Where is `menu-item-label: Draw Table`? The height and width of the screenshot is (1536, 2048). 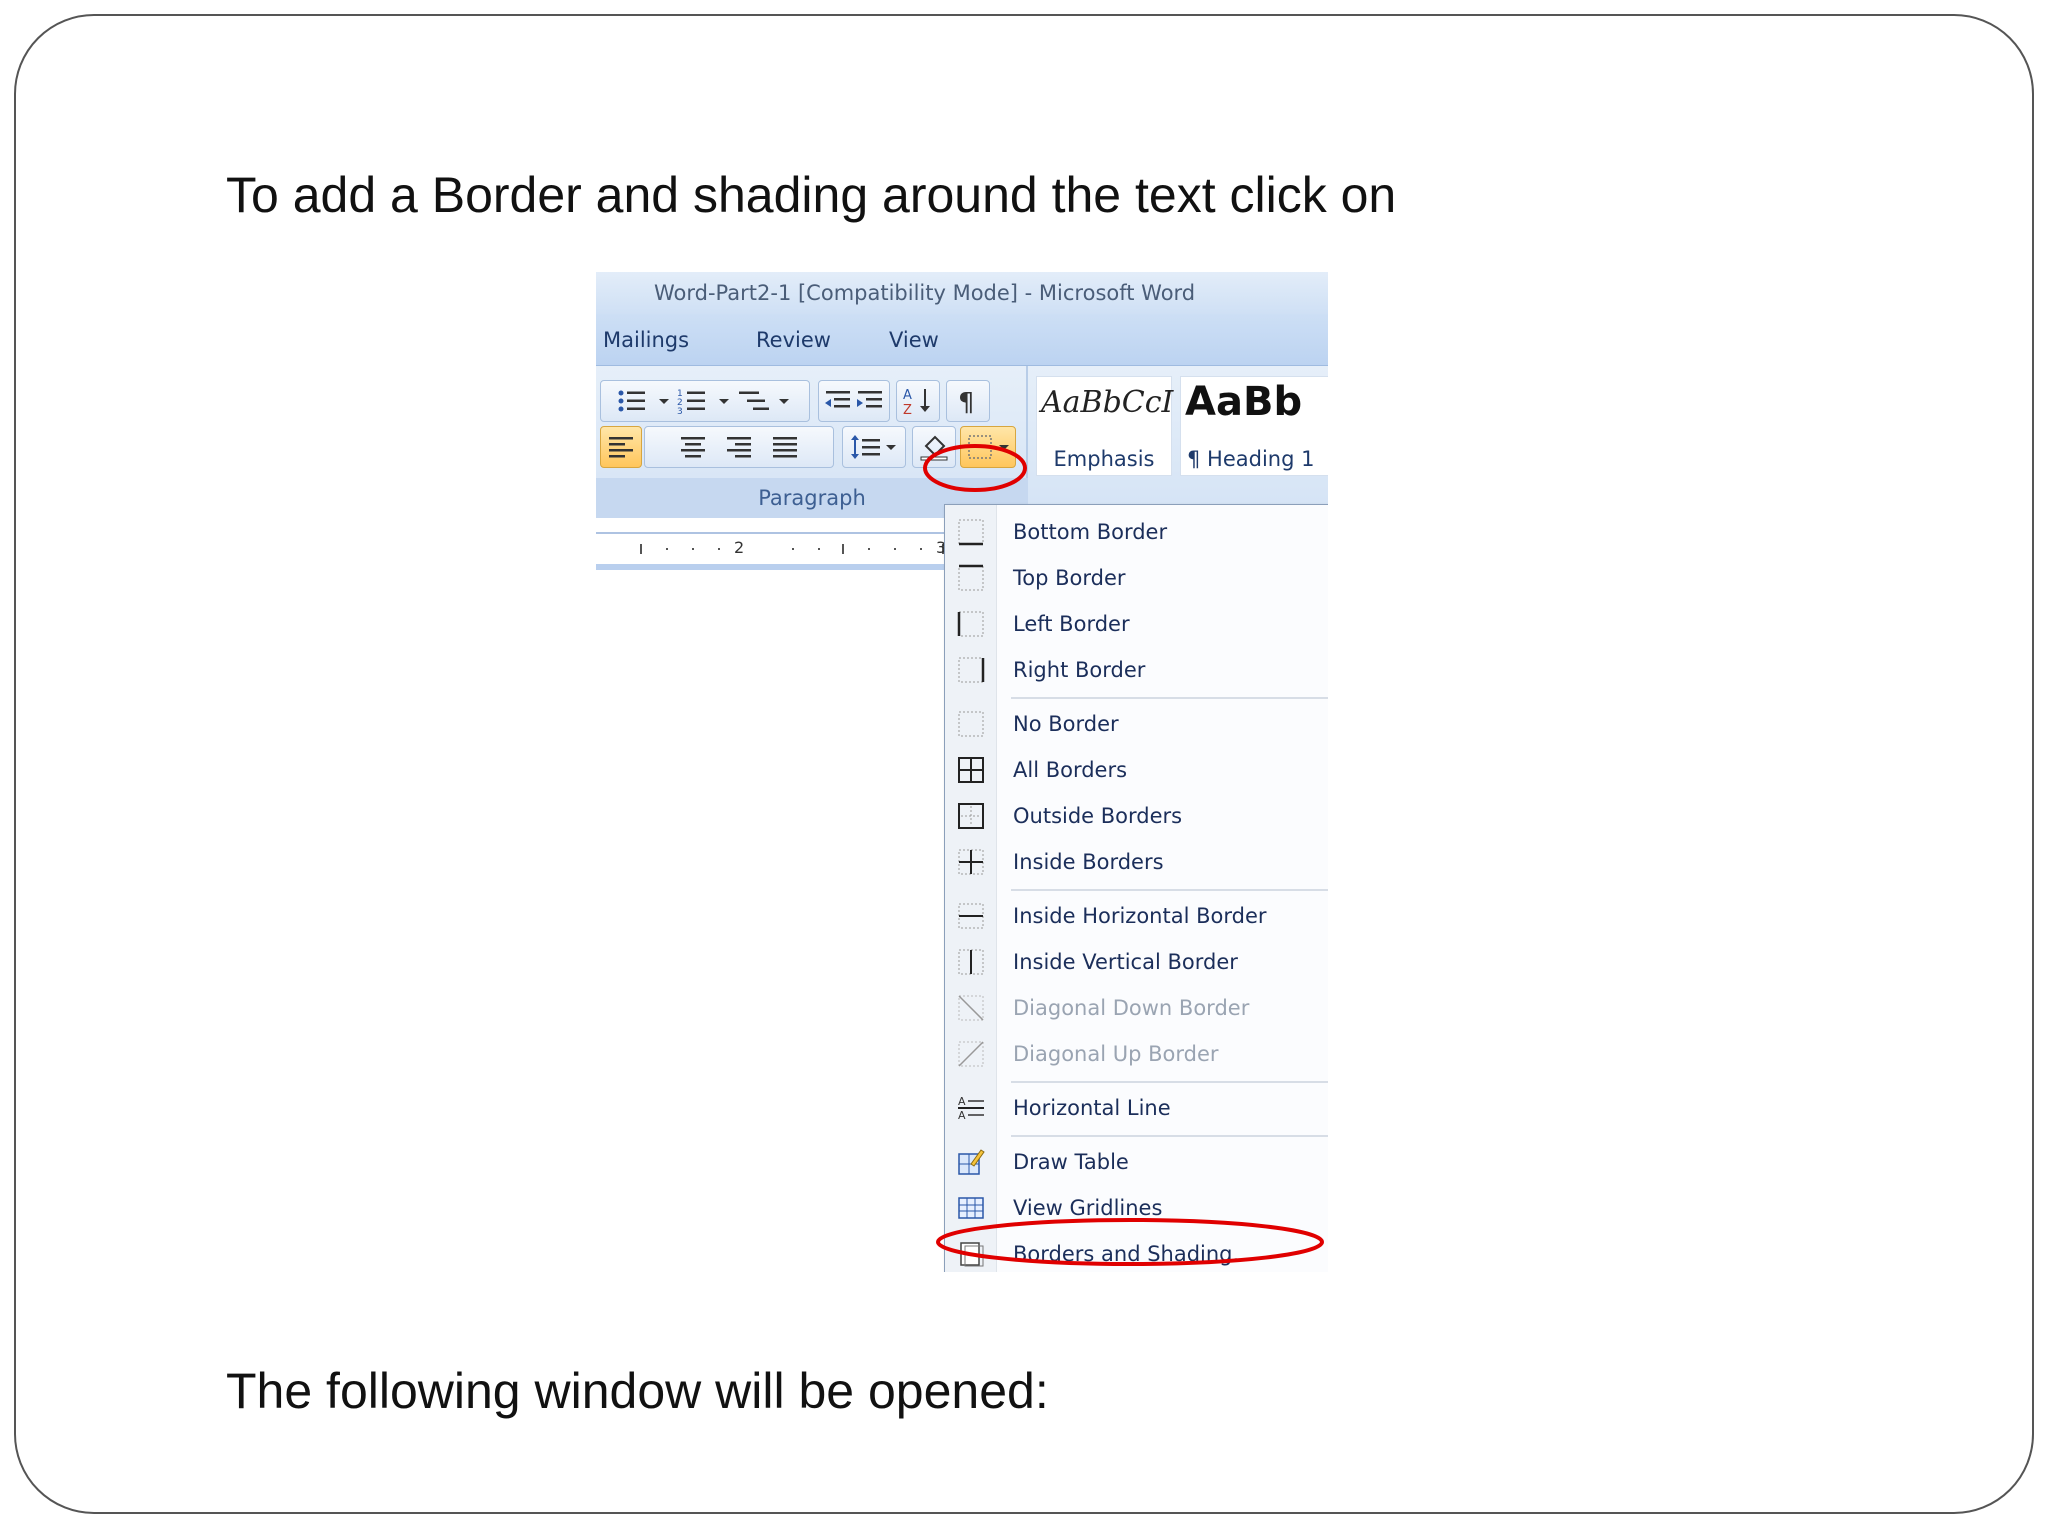 menu-item-label: Draw Table is located at coordinates (1071, 1162).